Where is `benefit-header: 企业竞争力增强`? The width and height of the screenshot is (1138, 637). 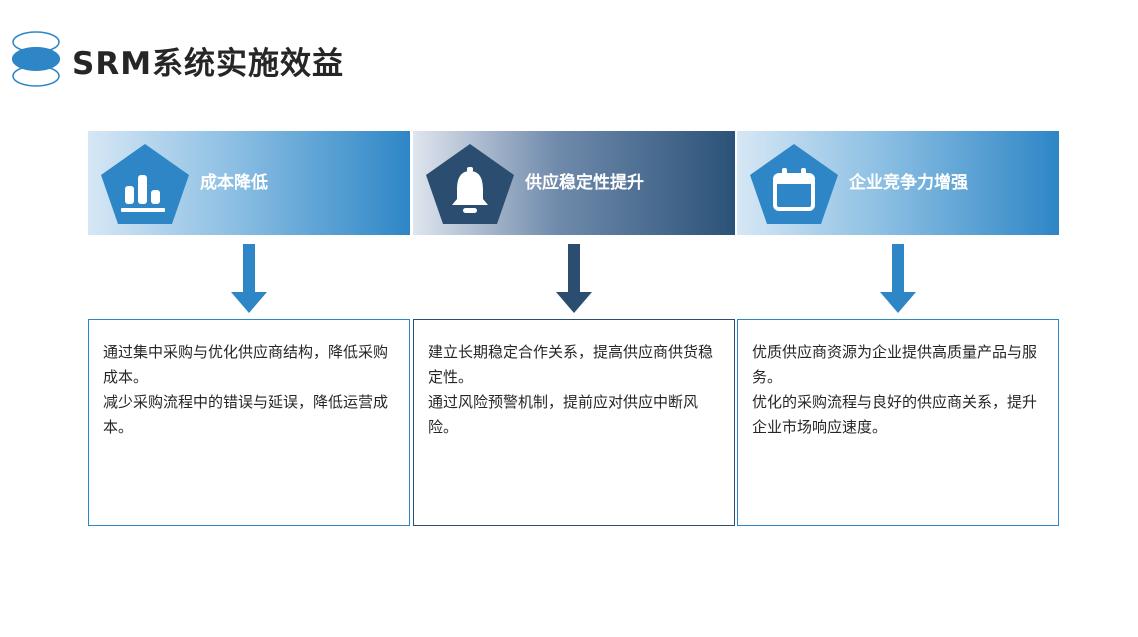
benefit-header: 企业竞争力增强 is located at coordinates (898, 183).